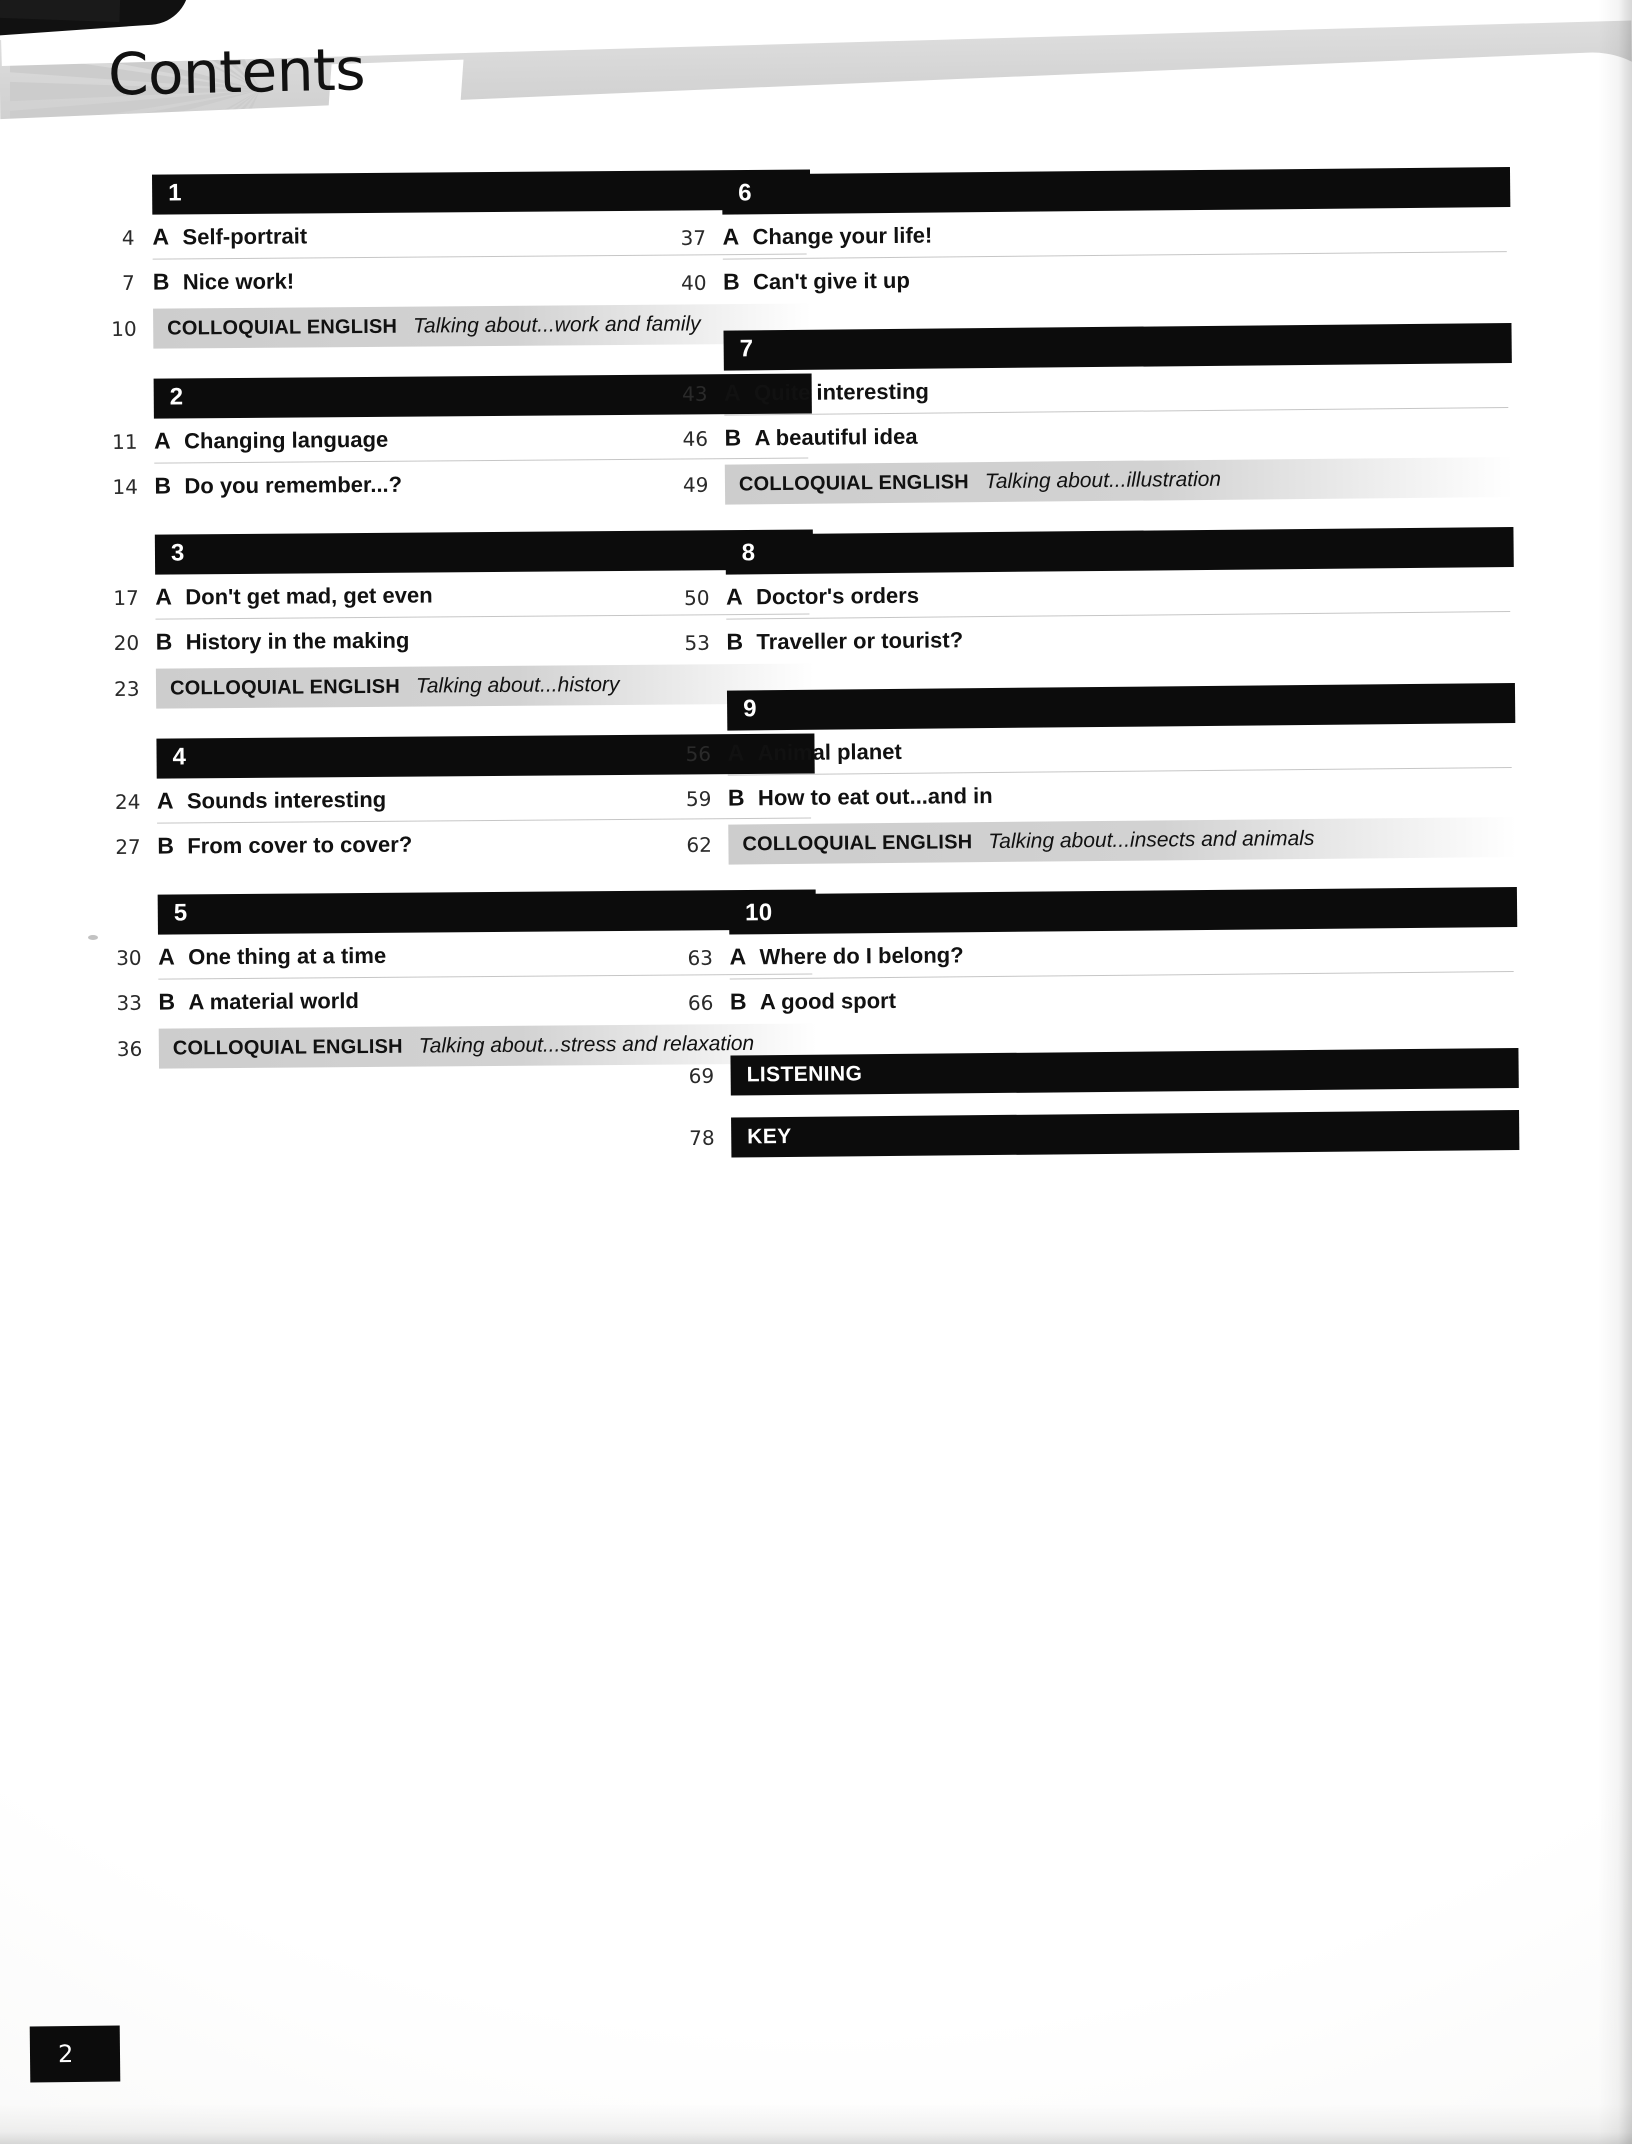  I want to click on row-lesson-title: Do you remember...?, so click(293, 484).